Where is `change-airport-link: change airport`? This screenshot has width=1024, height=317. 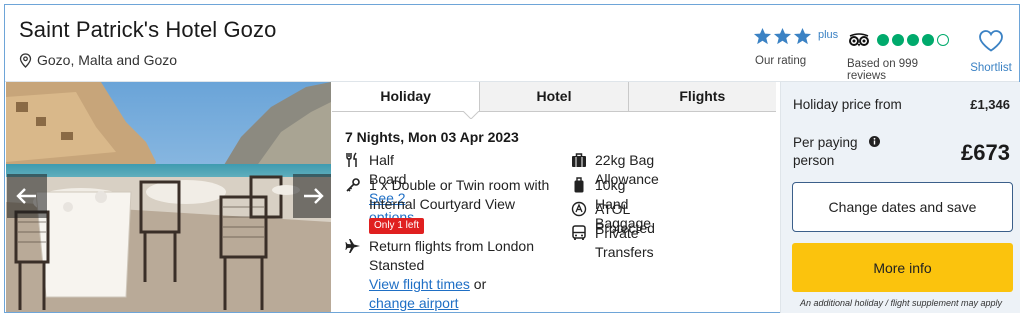
change-airport-link: change airport is located at coordinates (414, 303).